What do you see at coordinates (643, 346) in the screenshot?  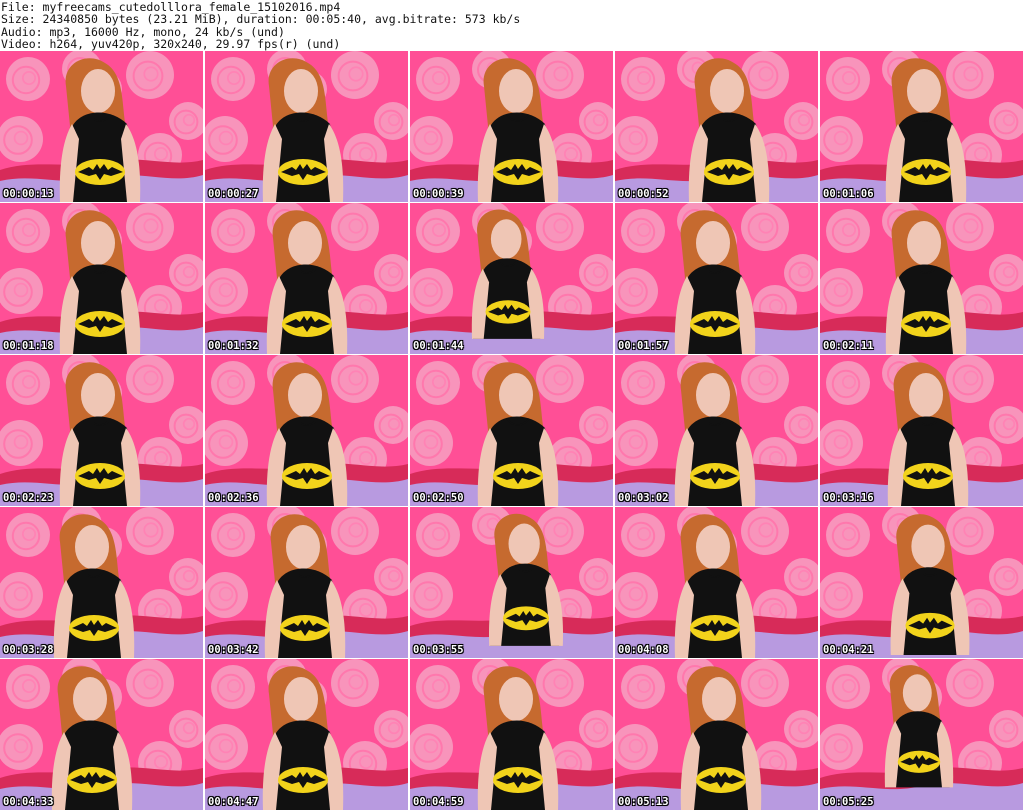 I see `thumbnail-timestamp: 00:01:57` at bounding box center [643, 346].